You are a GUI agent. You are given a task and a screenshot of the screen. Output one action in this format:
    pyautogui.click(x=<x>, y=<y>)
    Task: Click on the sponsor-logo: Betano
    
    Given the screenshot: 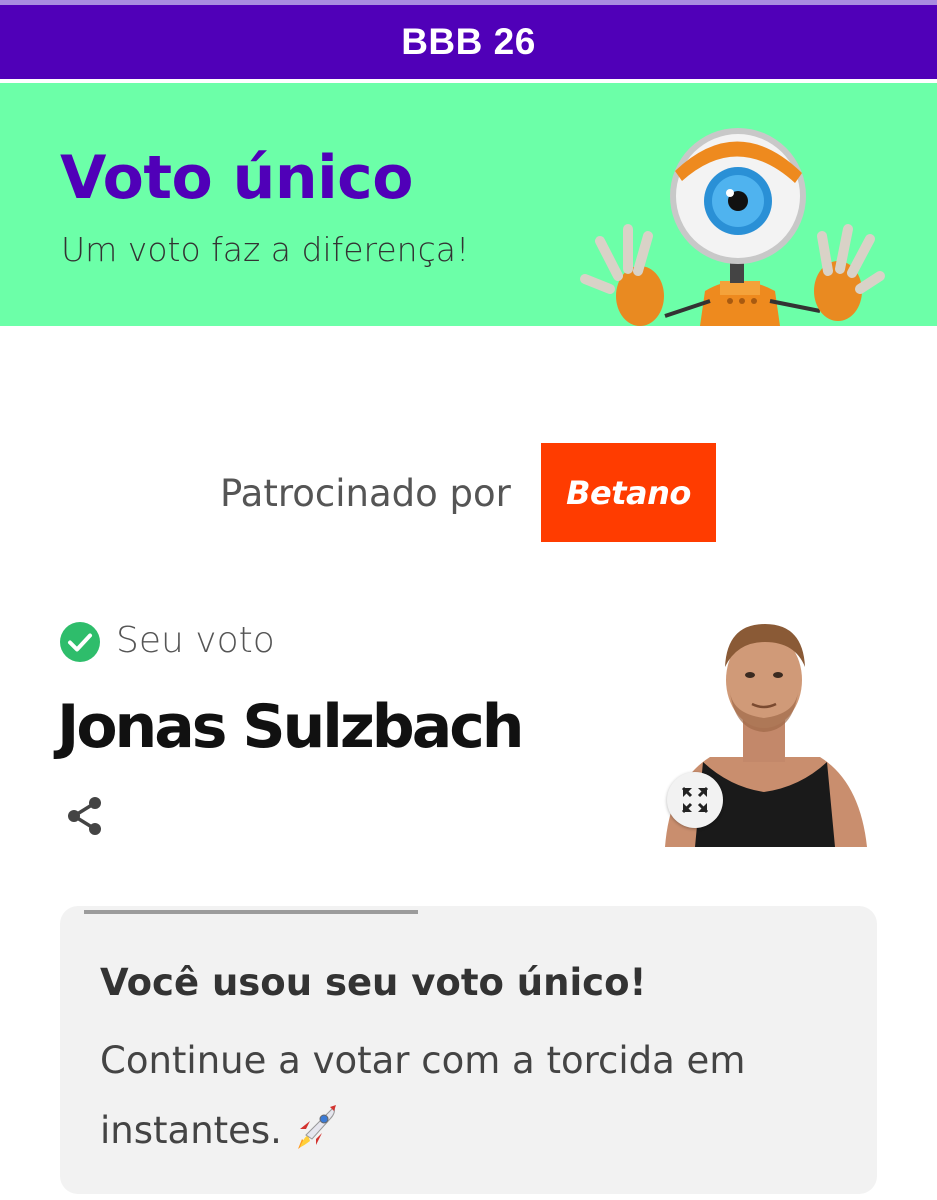 What is the action you would take?
    pyautogui.click(x=628, y=492)
    